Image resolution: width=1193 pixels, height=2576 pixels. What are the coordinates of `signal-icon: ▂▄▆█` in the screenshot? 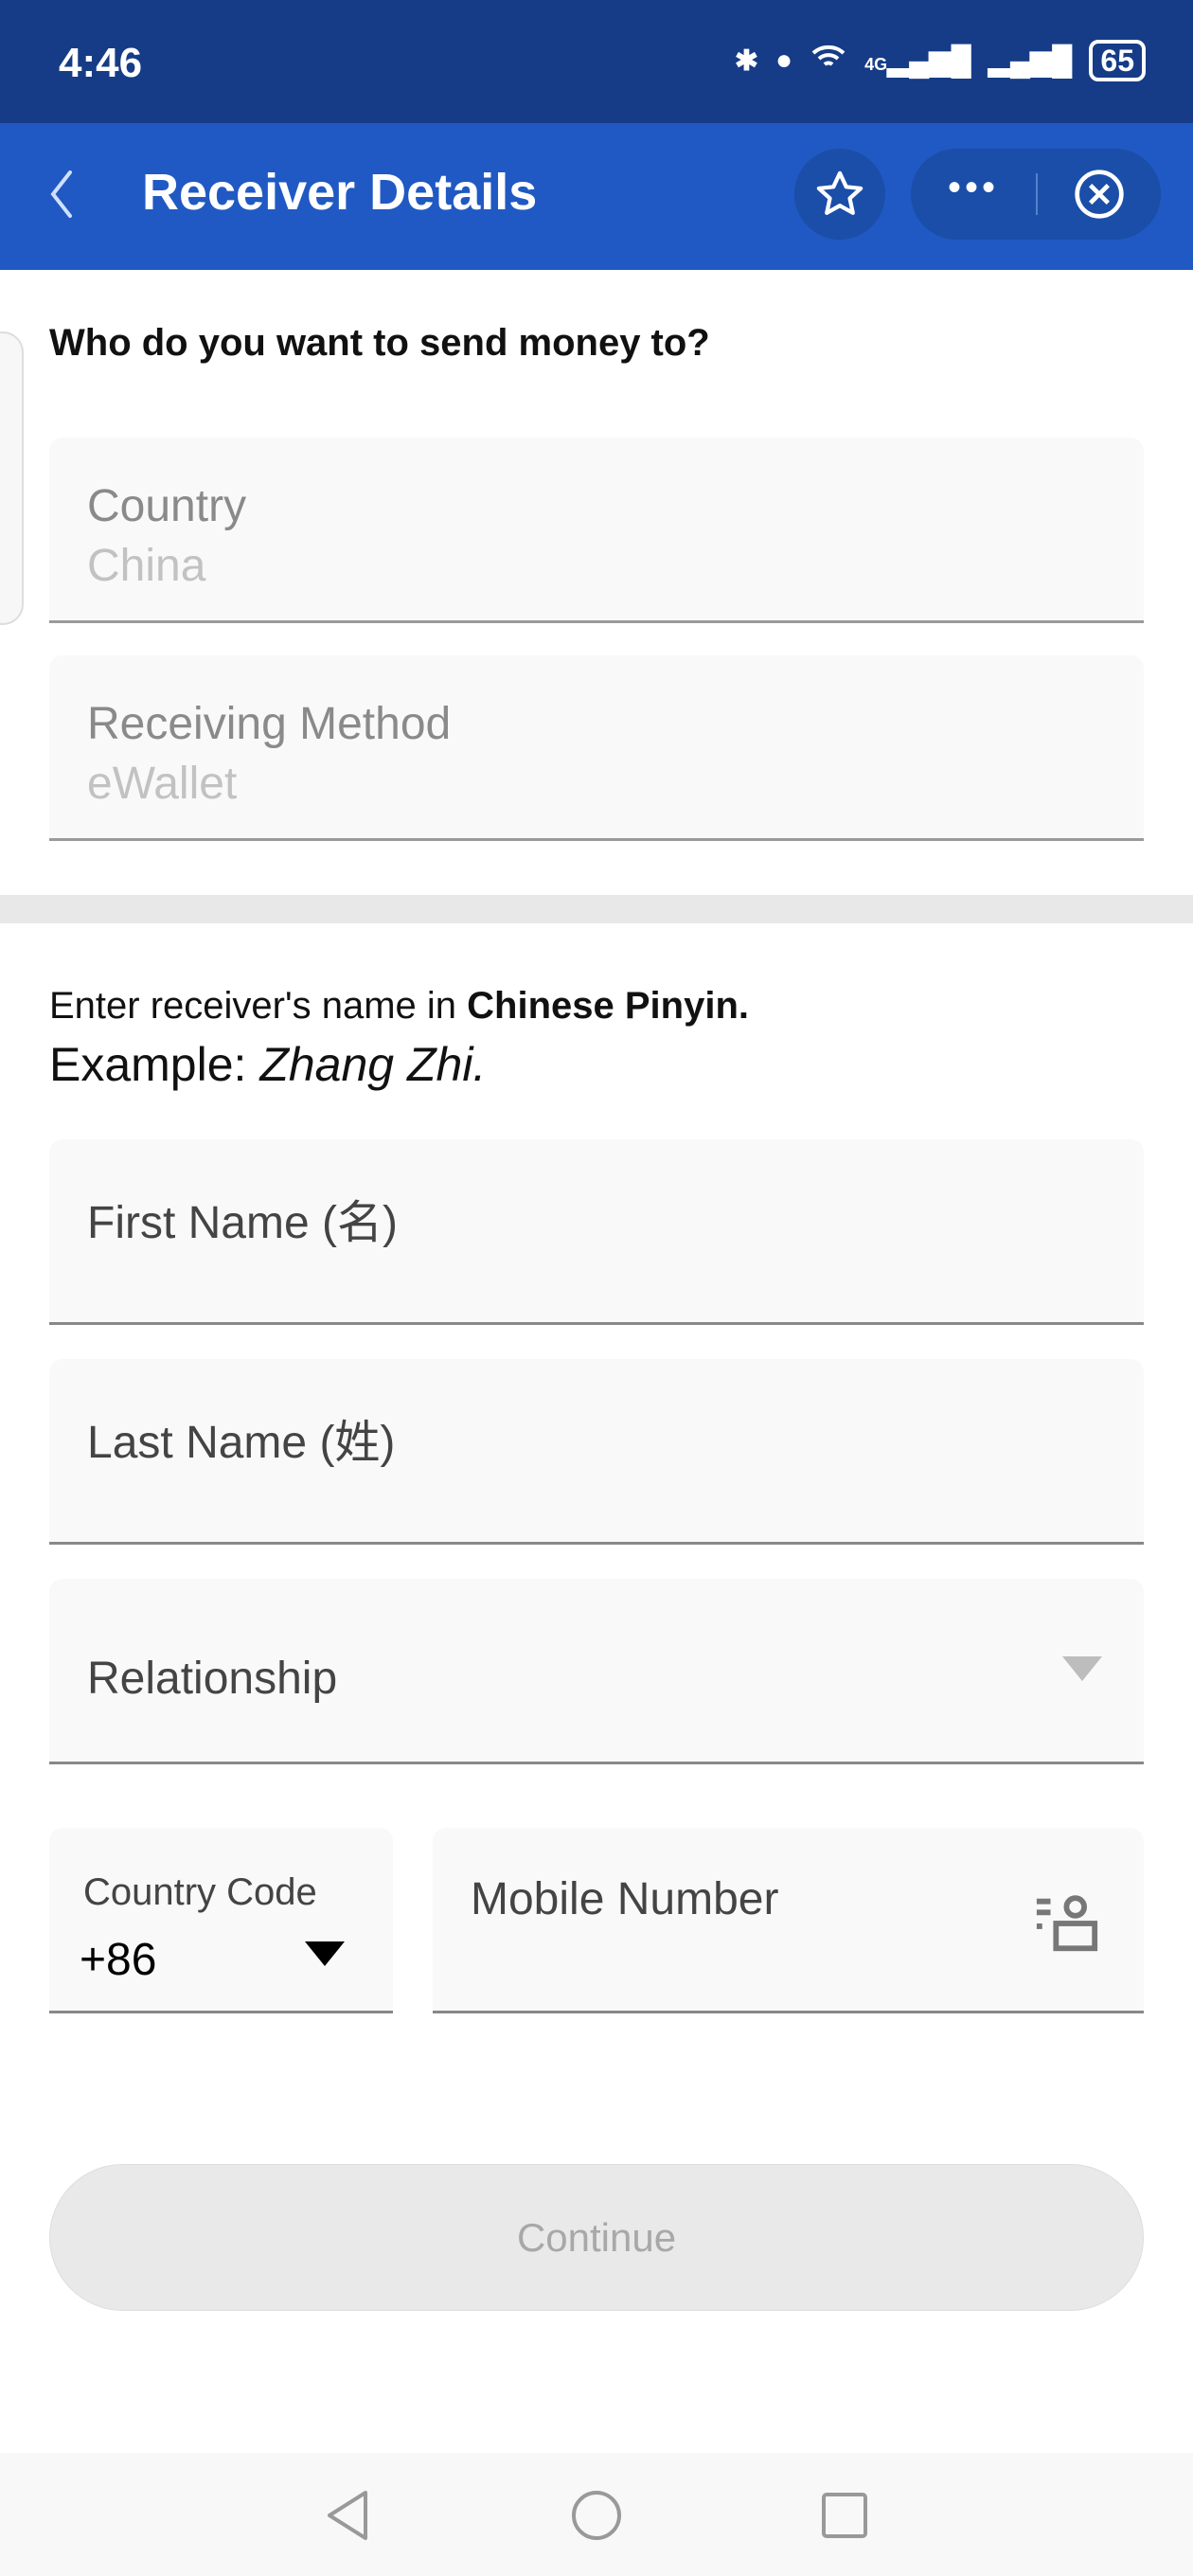 It's located at (1030, 61).